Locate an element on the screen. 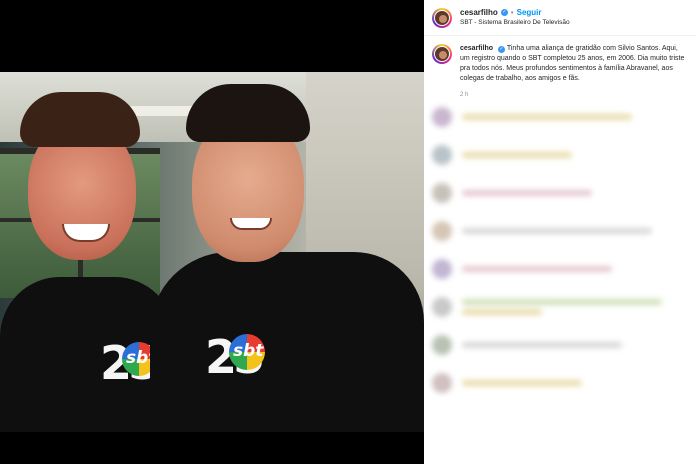 The height and width of the screenshot is (464, 696). right-person-smile is located at coordinates (251, 224).